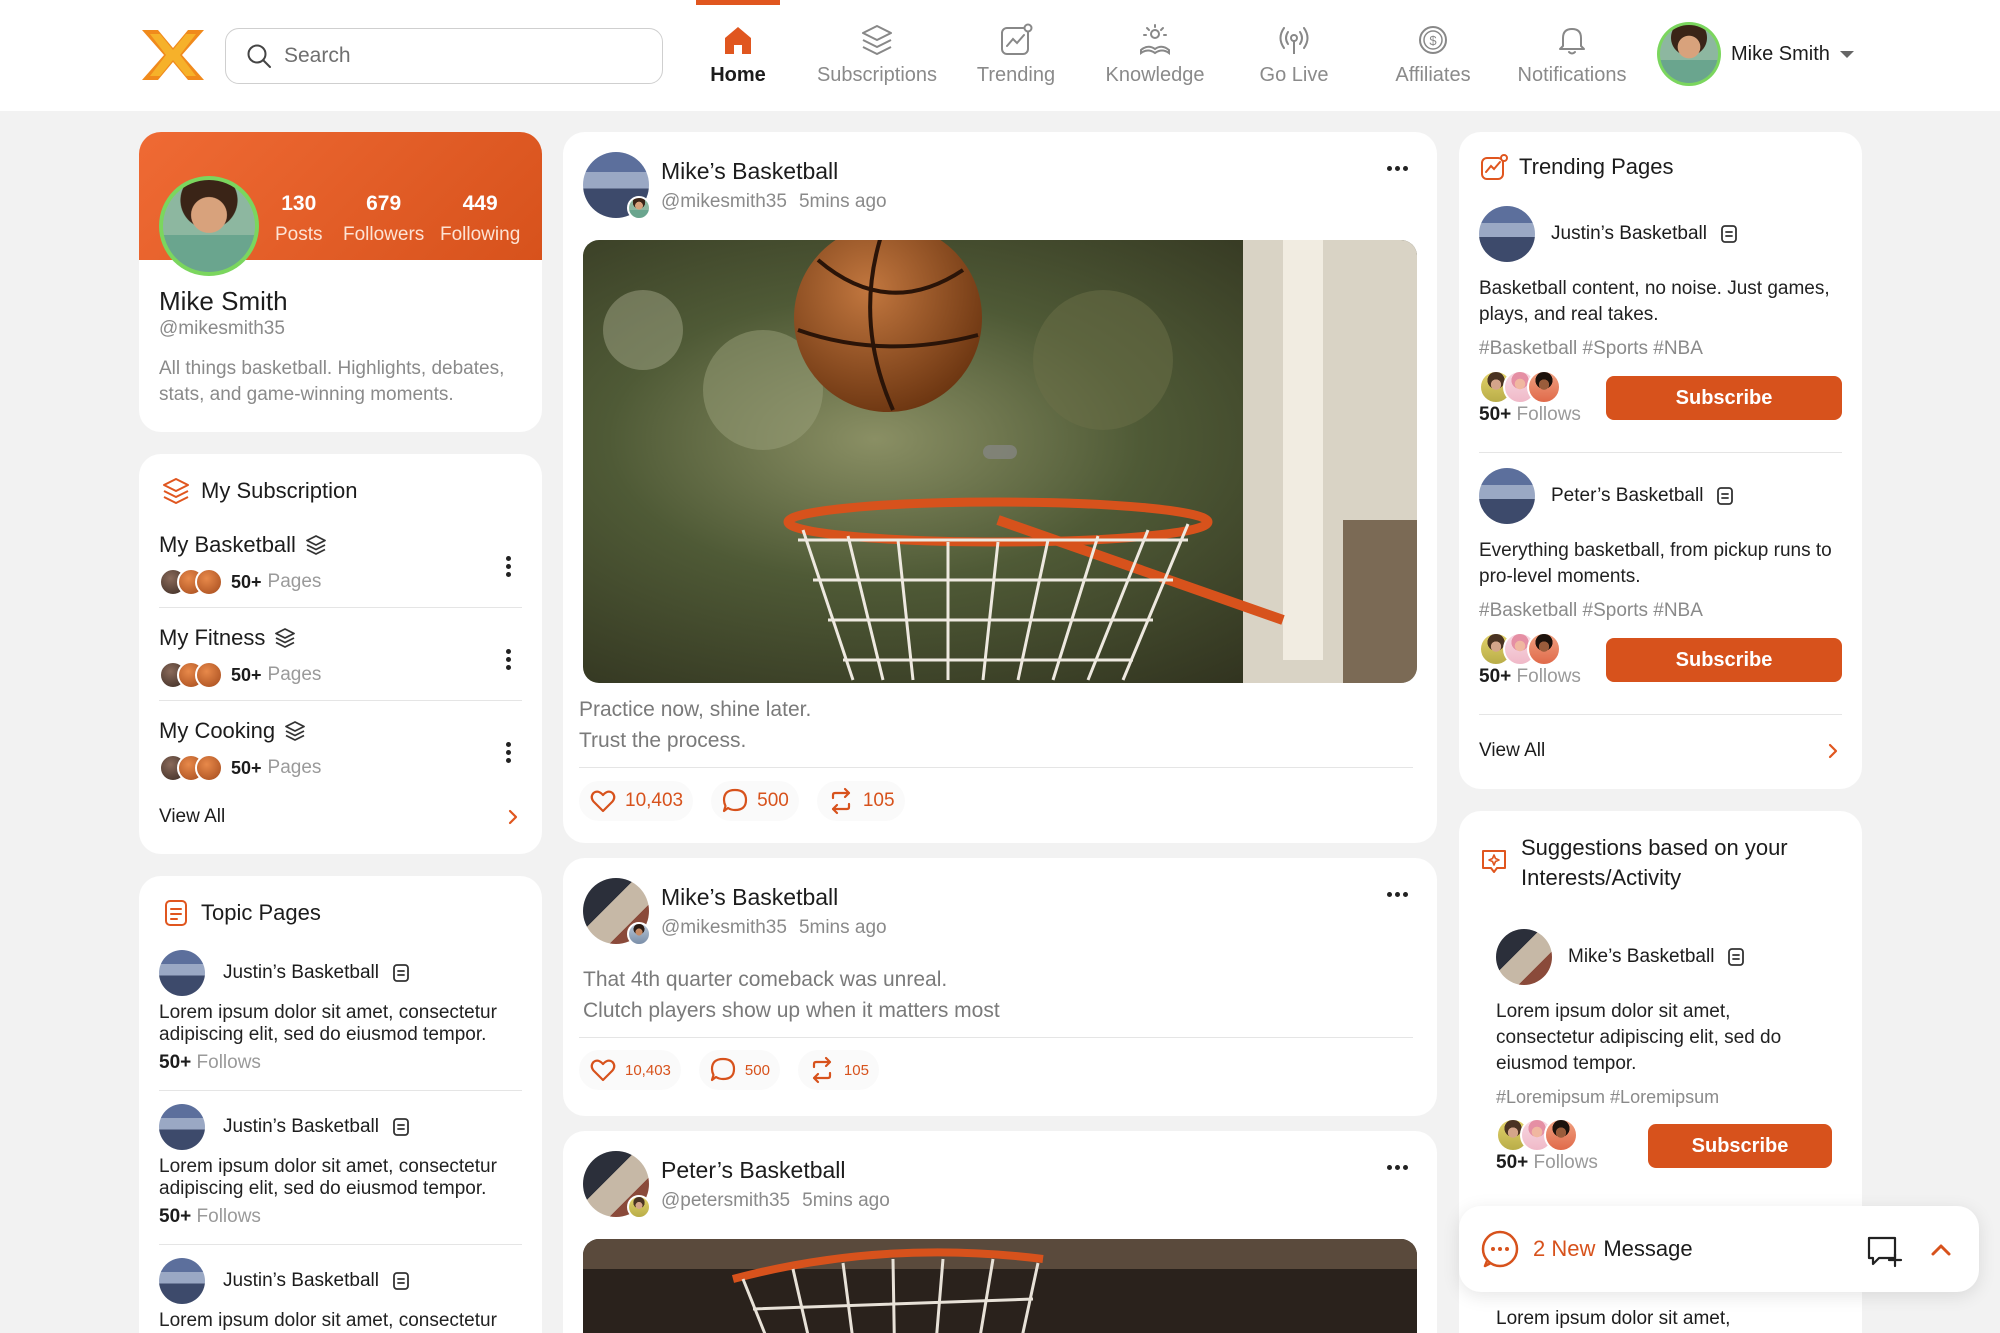 Image resolution: width=2000 pixels, height=1333 pixels. What do you see at coordinates (1155, 55) in the screenshot?
I see `nav-knowledge: Knowledge` at bounding box center [1155, 55].